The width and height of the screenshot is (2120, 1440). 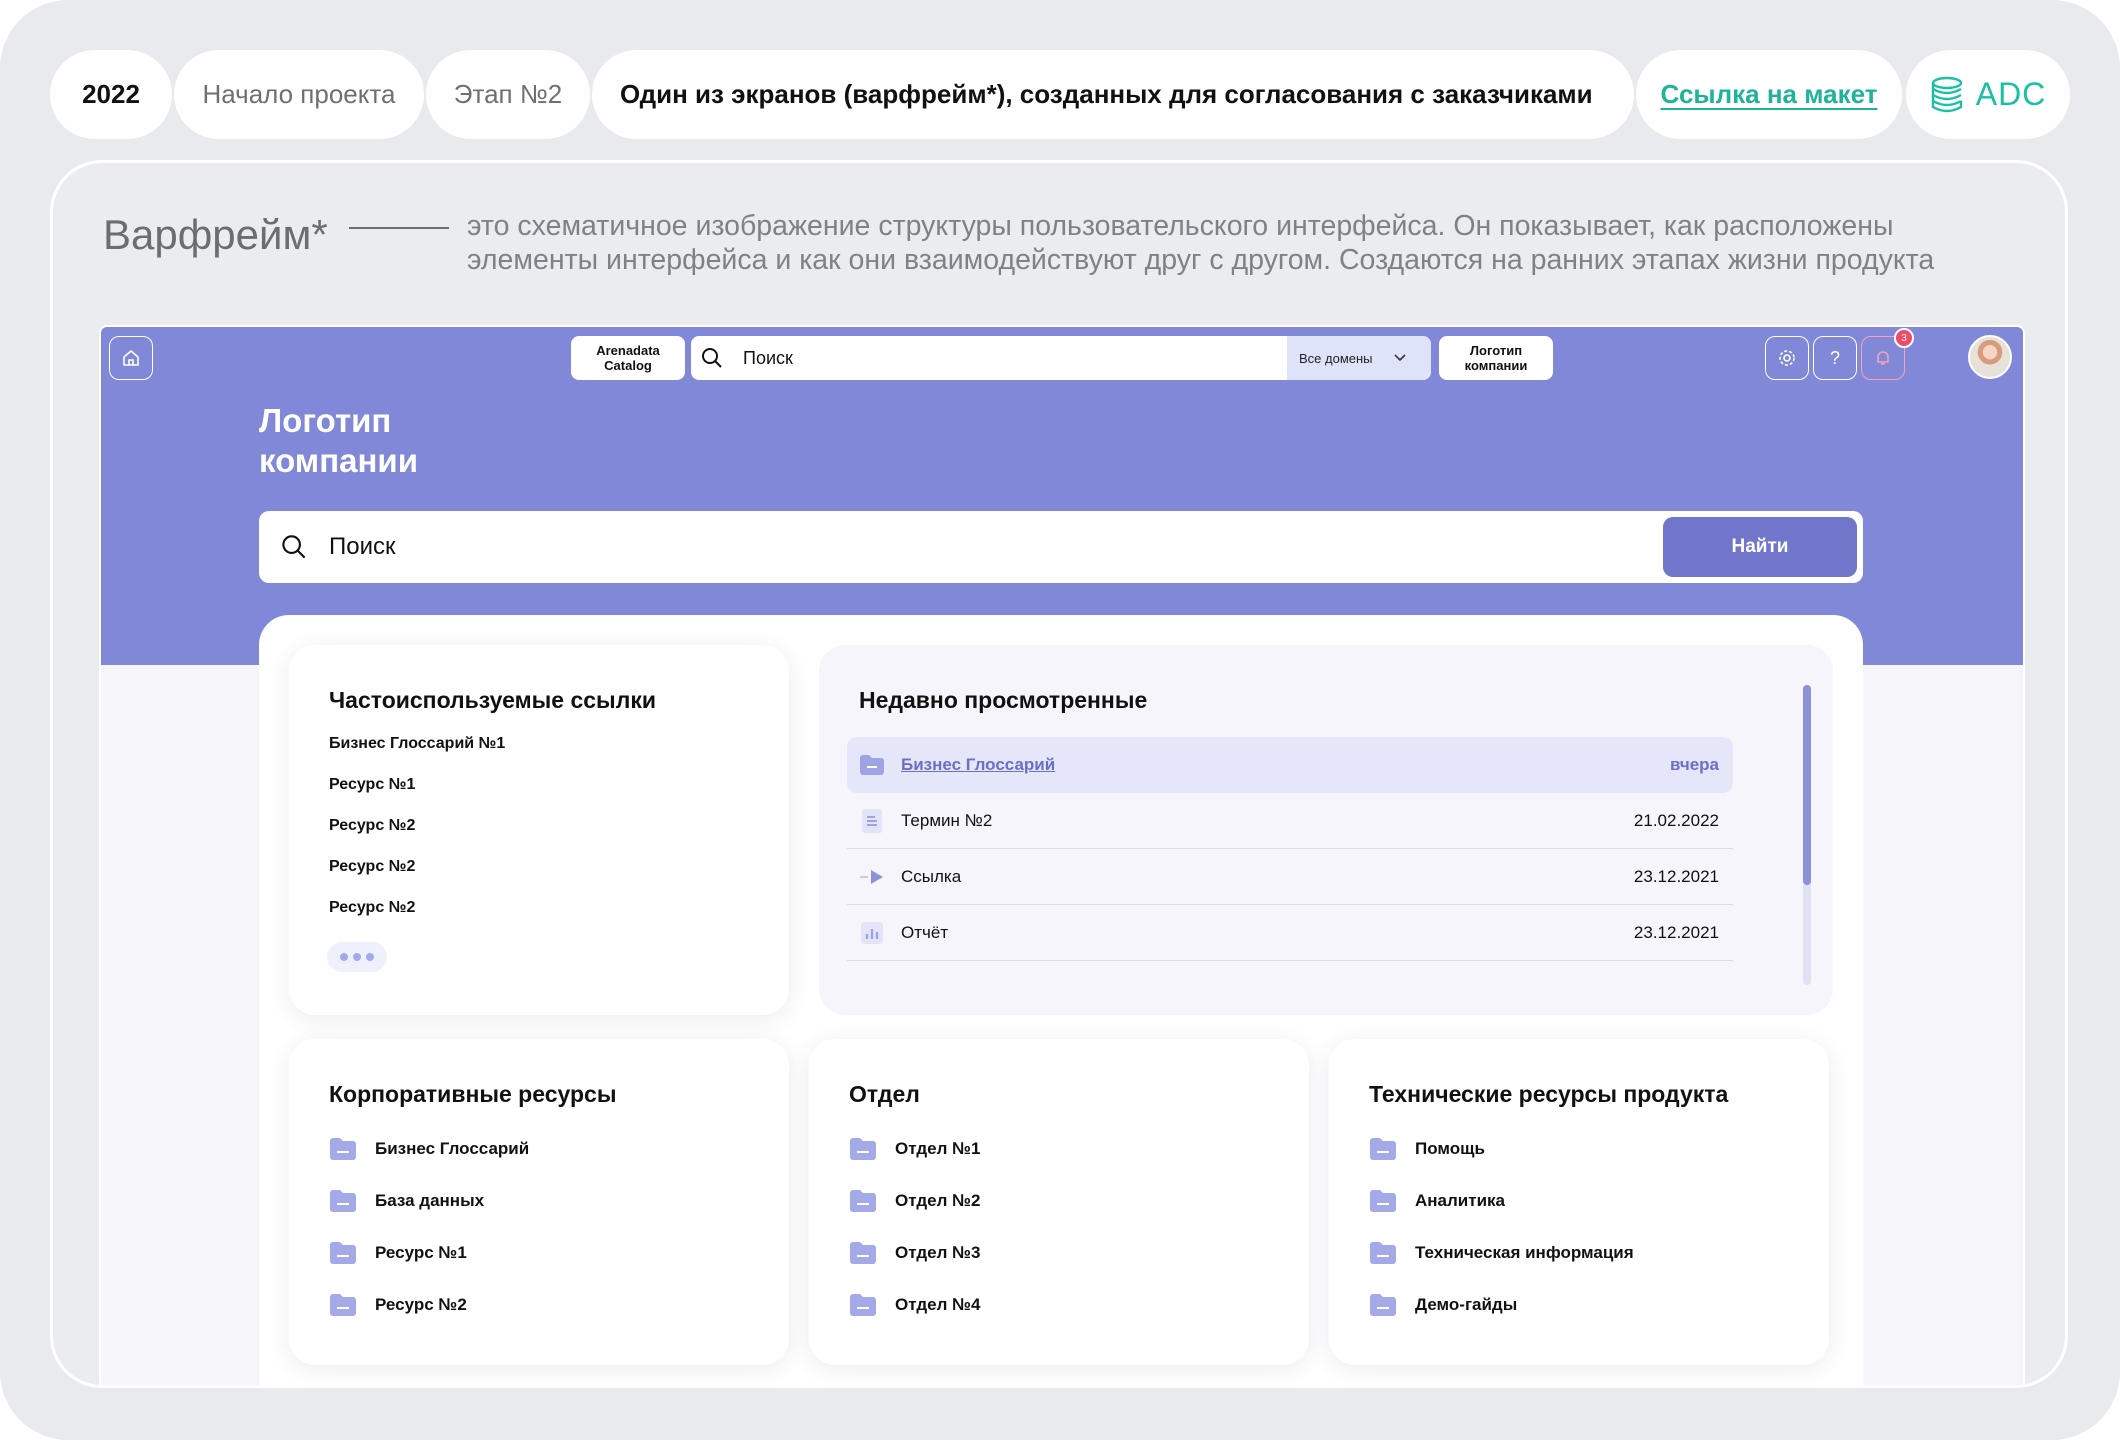 I want to click on recent-row: Бизнес Глоссарий вчера, so click(x=1290, y=765).